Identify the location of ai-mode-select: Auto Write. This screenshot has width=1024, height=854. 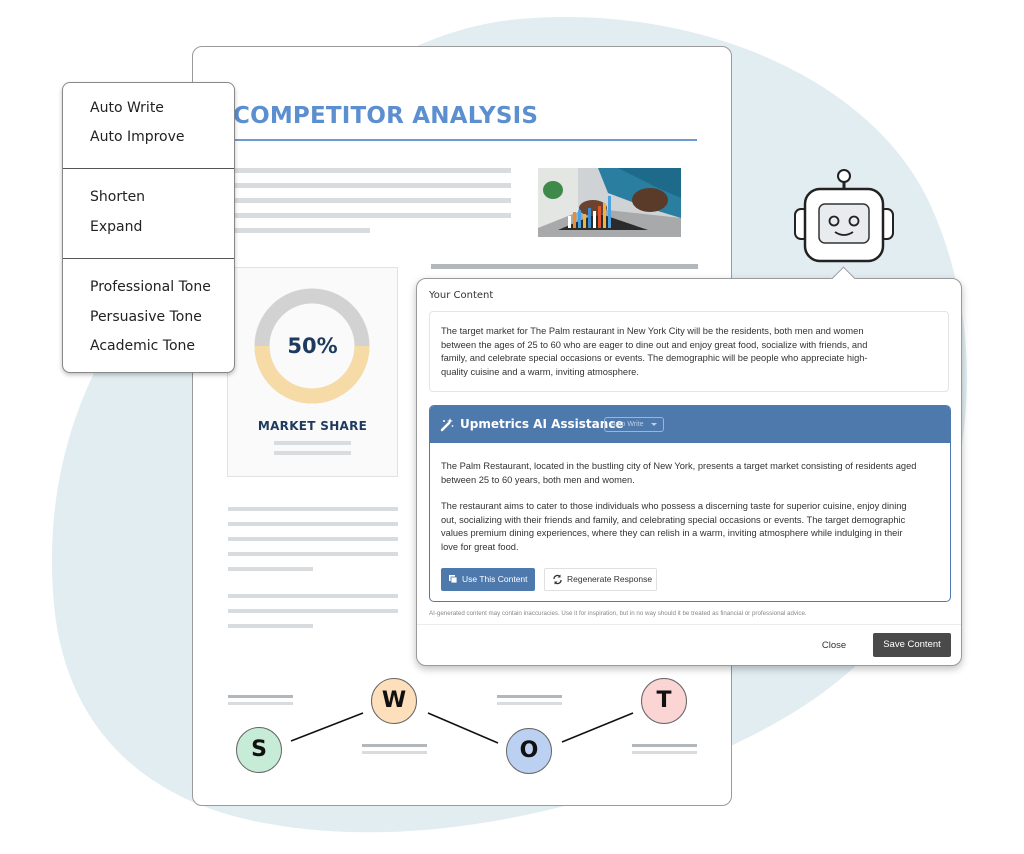
(634, 424).